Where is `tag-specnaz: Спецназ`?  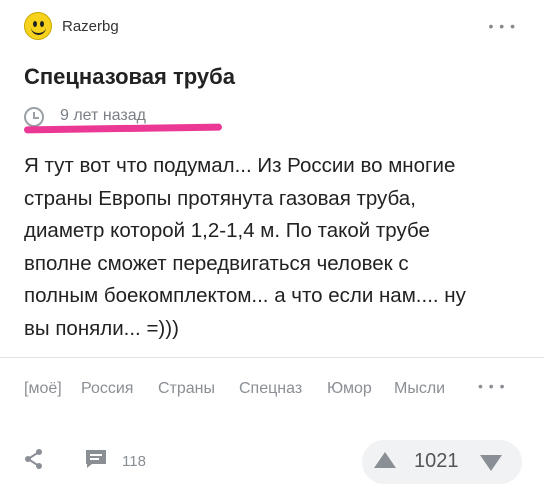
tag-specnaz: Спецназ is located at coordinates (270, 389).